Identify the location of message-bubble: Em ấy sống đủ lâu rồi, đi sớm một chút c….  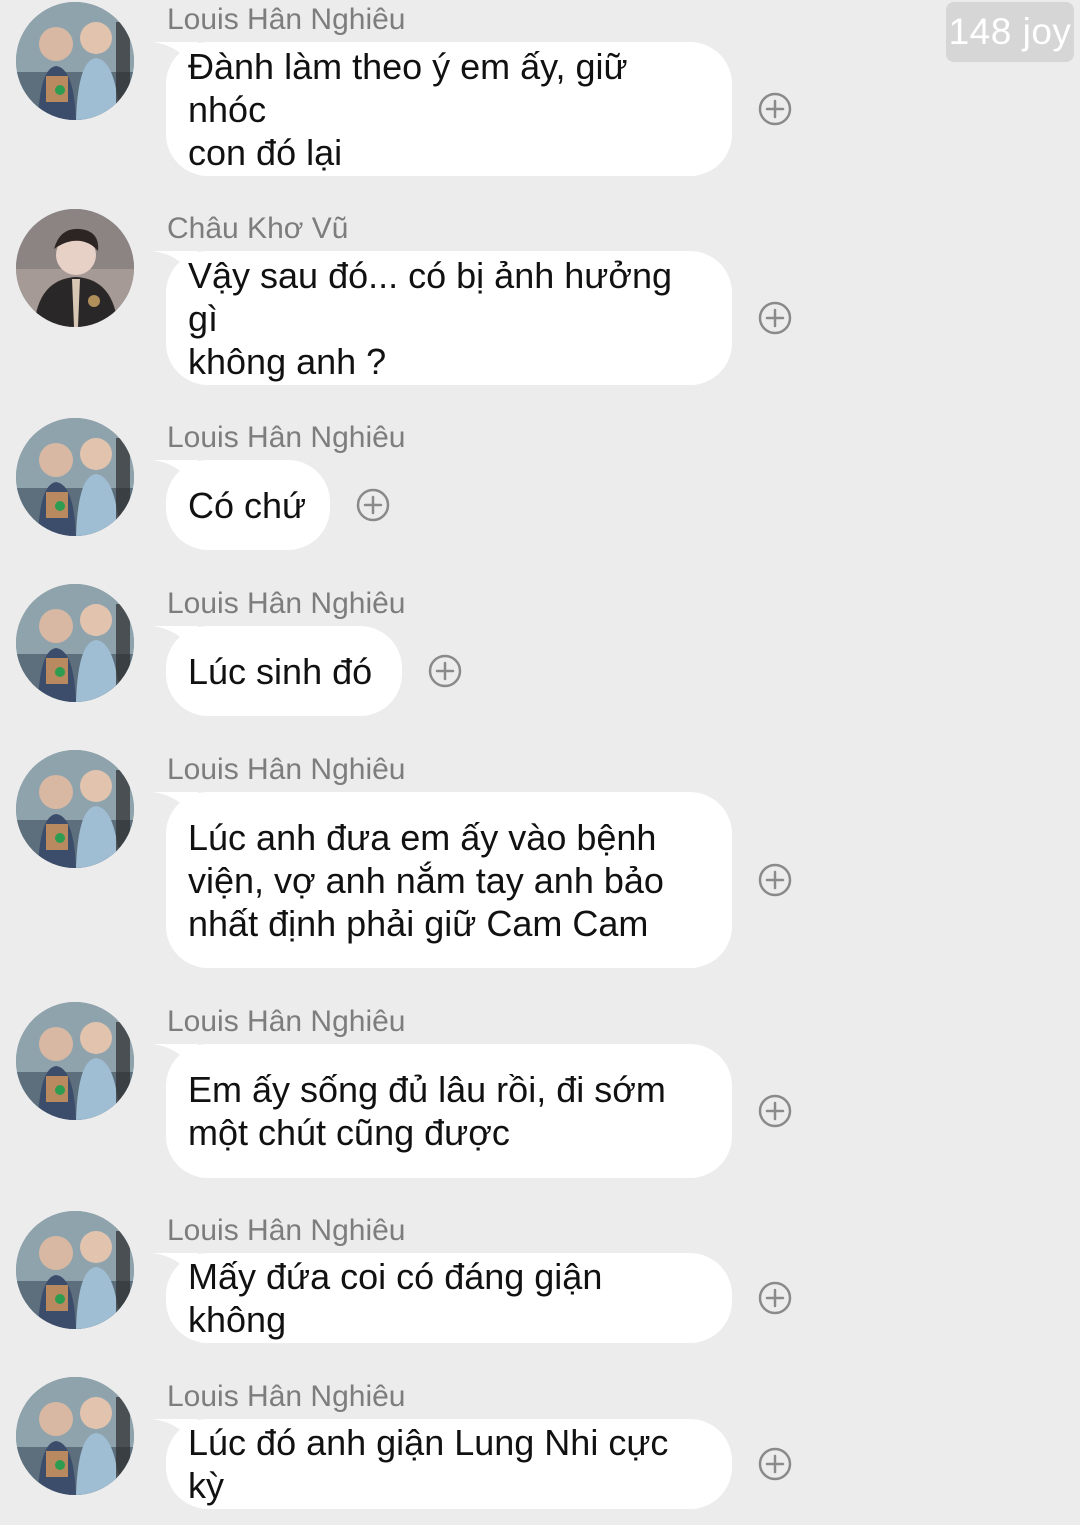
(442, 1111).